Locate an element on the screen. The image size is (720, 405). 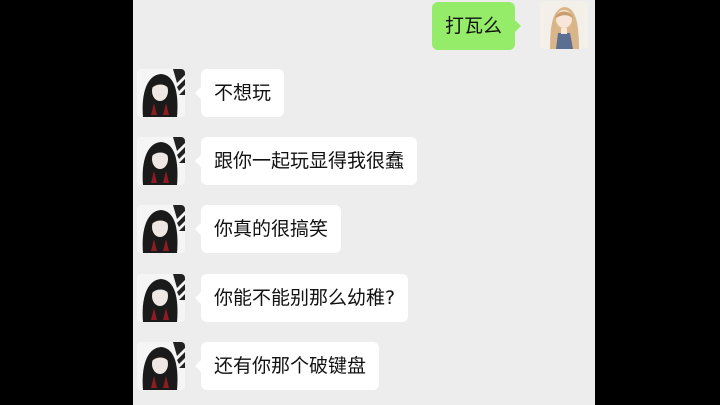
message-bubble-incoming: 还有你那个破键盘 is located at coordinates (287, 366).